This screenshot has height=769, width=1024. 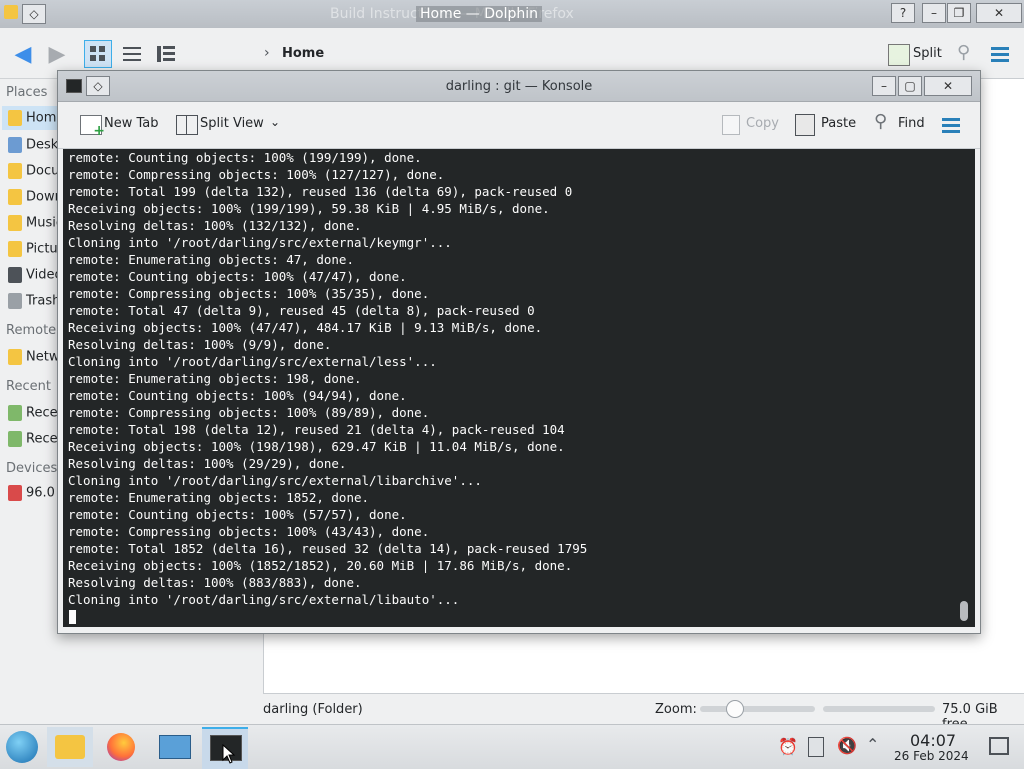 What do you see at coordinates (35, 171) in the screenshot?
I see `places-item-documents: Documents` at bounding box center [35, 171].